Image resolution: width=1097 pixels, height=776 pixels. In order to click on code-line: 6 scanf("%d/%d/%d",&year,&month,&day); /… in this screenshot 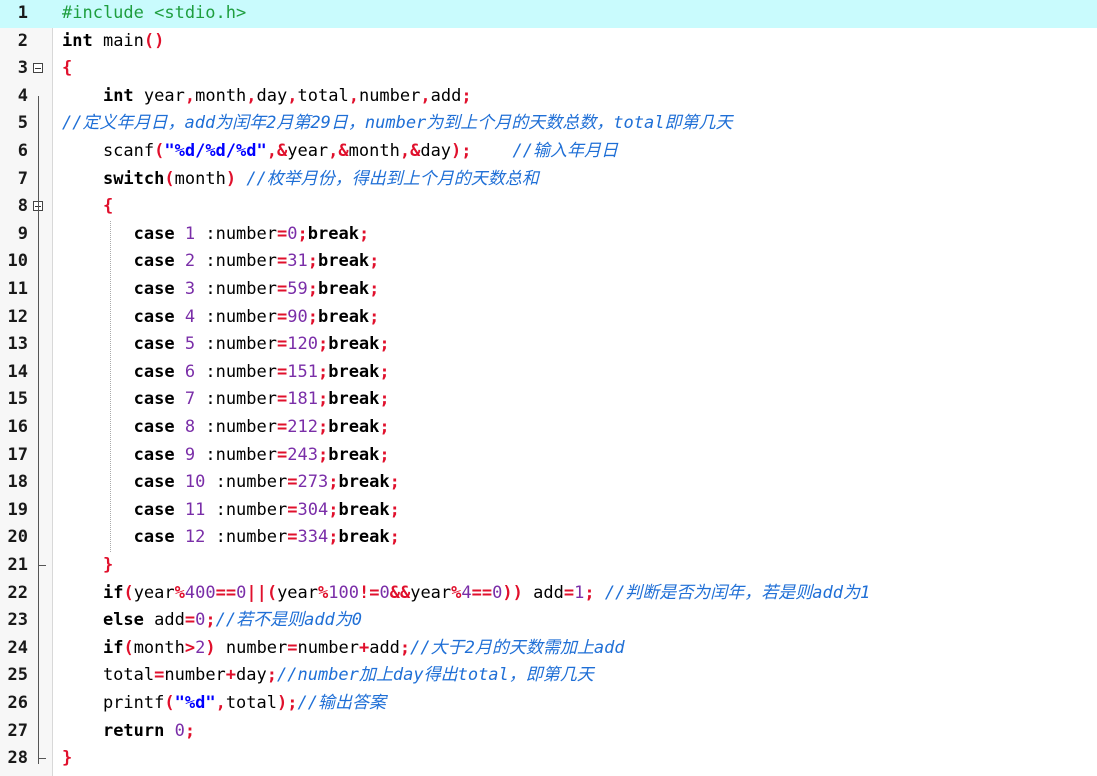, I will do `click(548, 152)`.